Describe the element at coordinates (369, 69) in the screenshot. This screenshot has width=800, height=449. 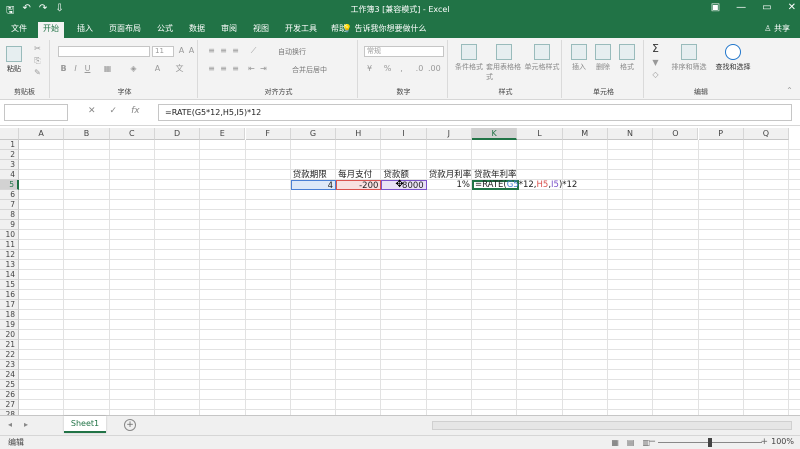
I see `currency-icon: ¥` at that location.